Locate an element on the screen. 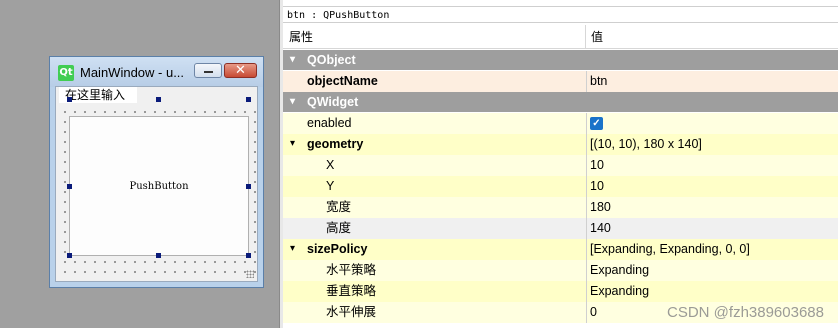  property-name: 水平策略 is located at coordinates (351, 270).